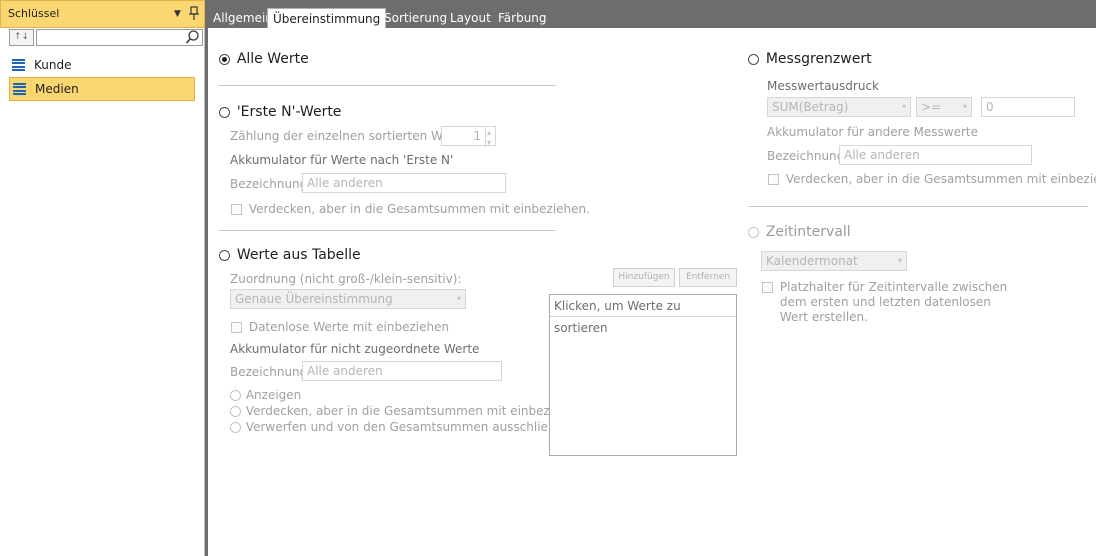 This screenshot has width=1096, height=556. I want to click on measure-threshold-option: Messgrenzwert, so click(810, 59).